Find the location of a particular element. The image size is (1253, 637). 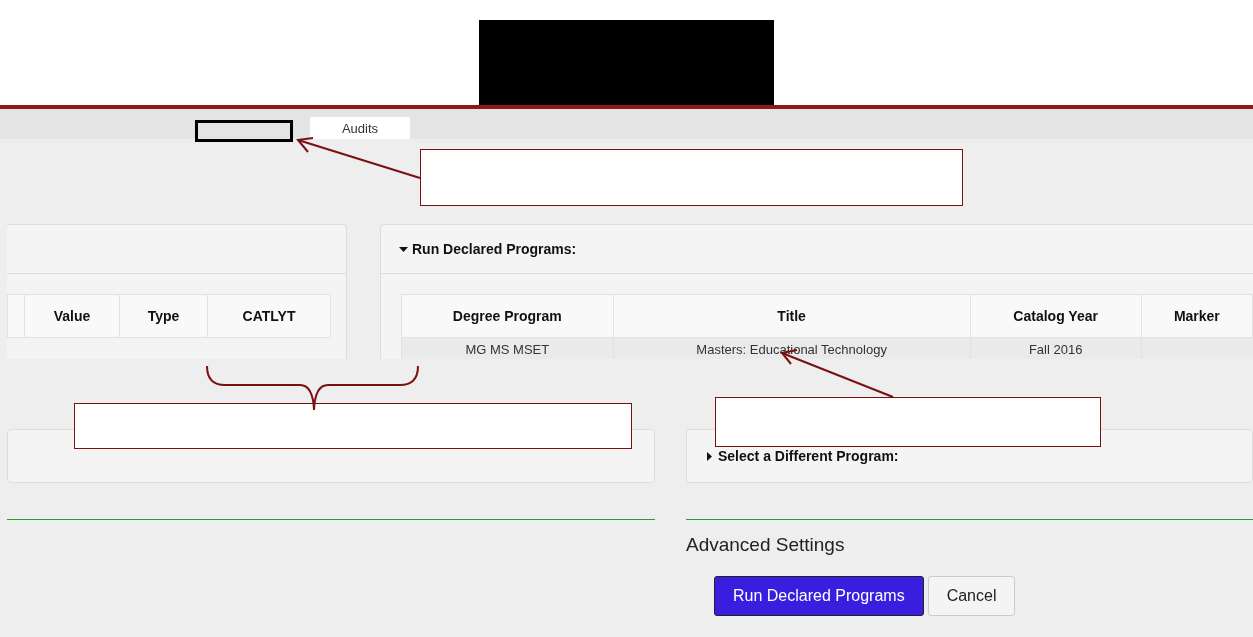

table-cell: Fall 2016 is located at coordinates (1056, 348).